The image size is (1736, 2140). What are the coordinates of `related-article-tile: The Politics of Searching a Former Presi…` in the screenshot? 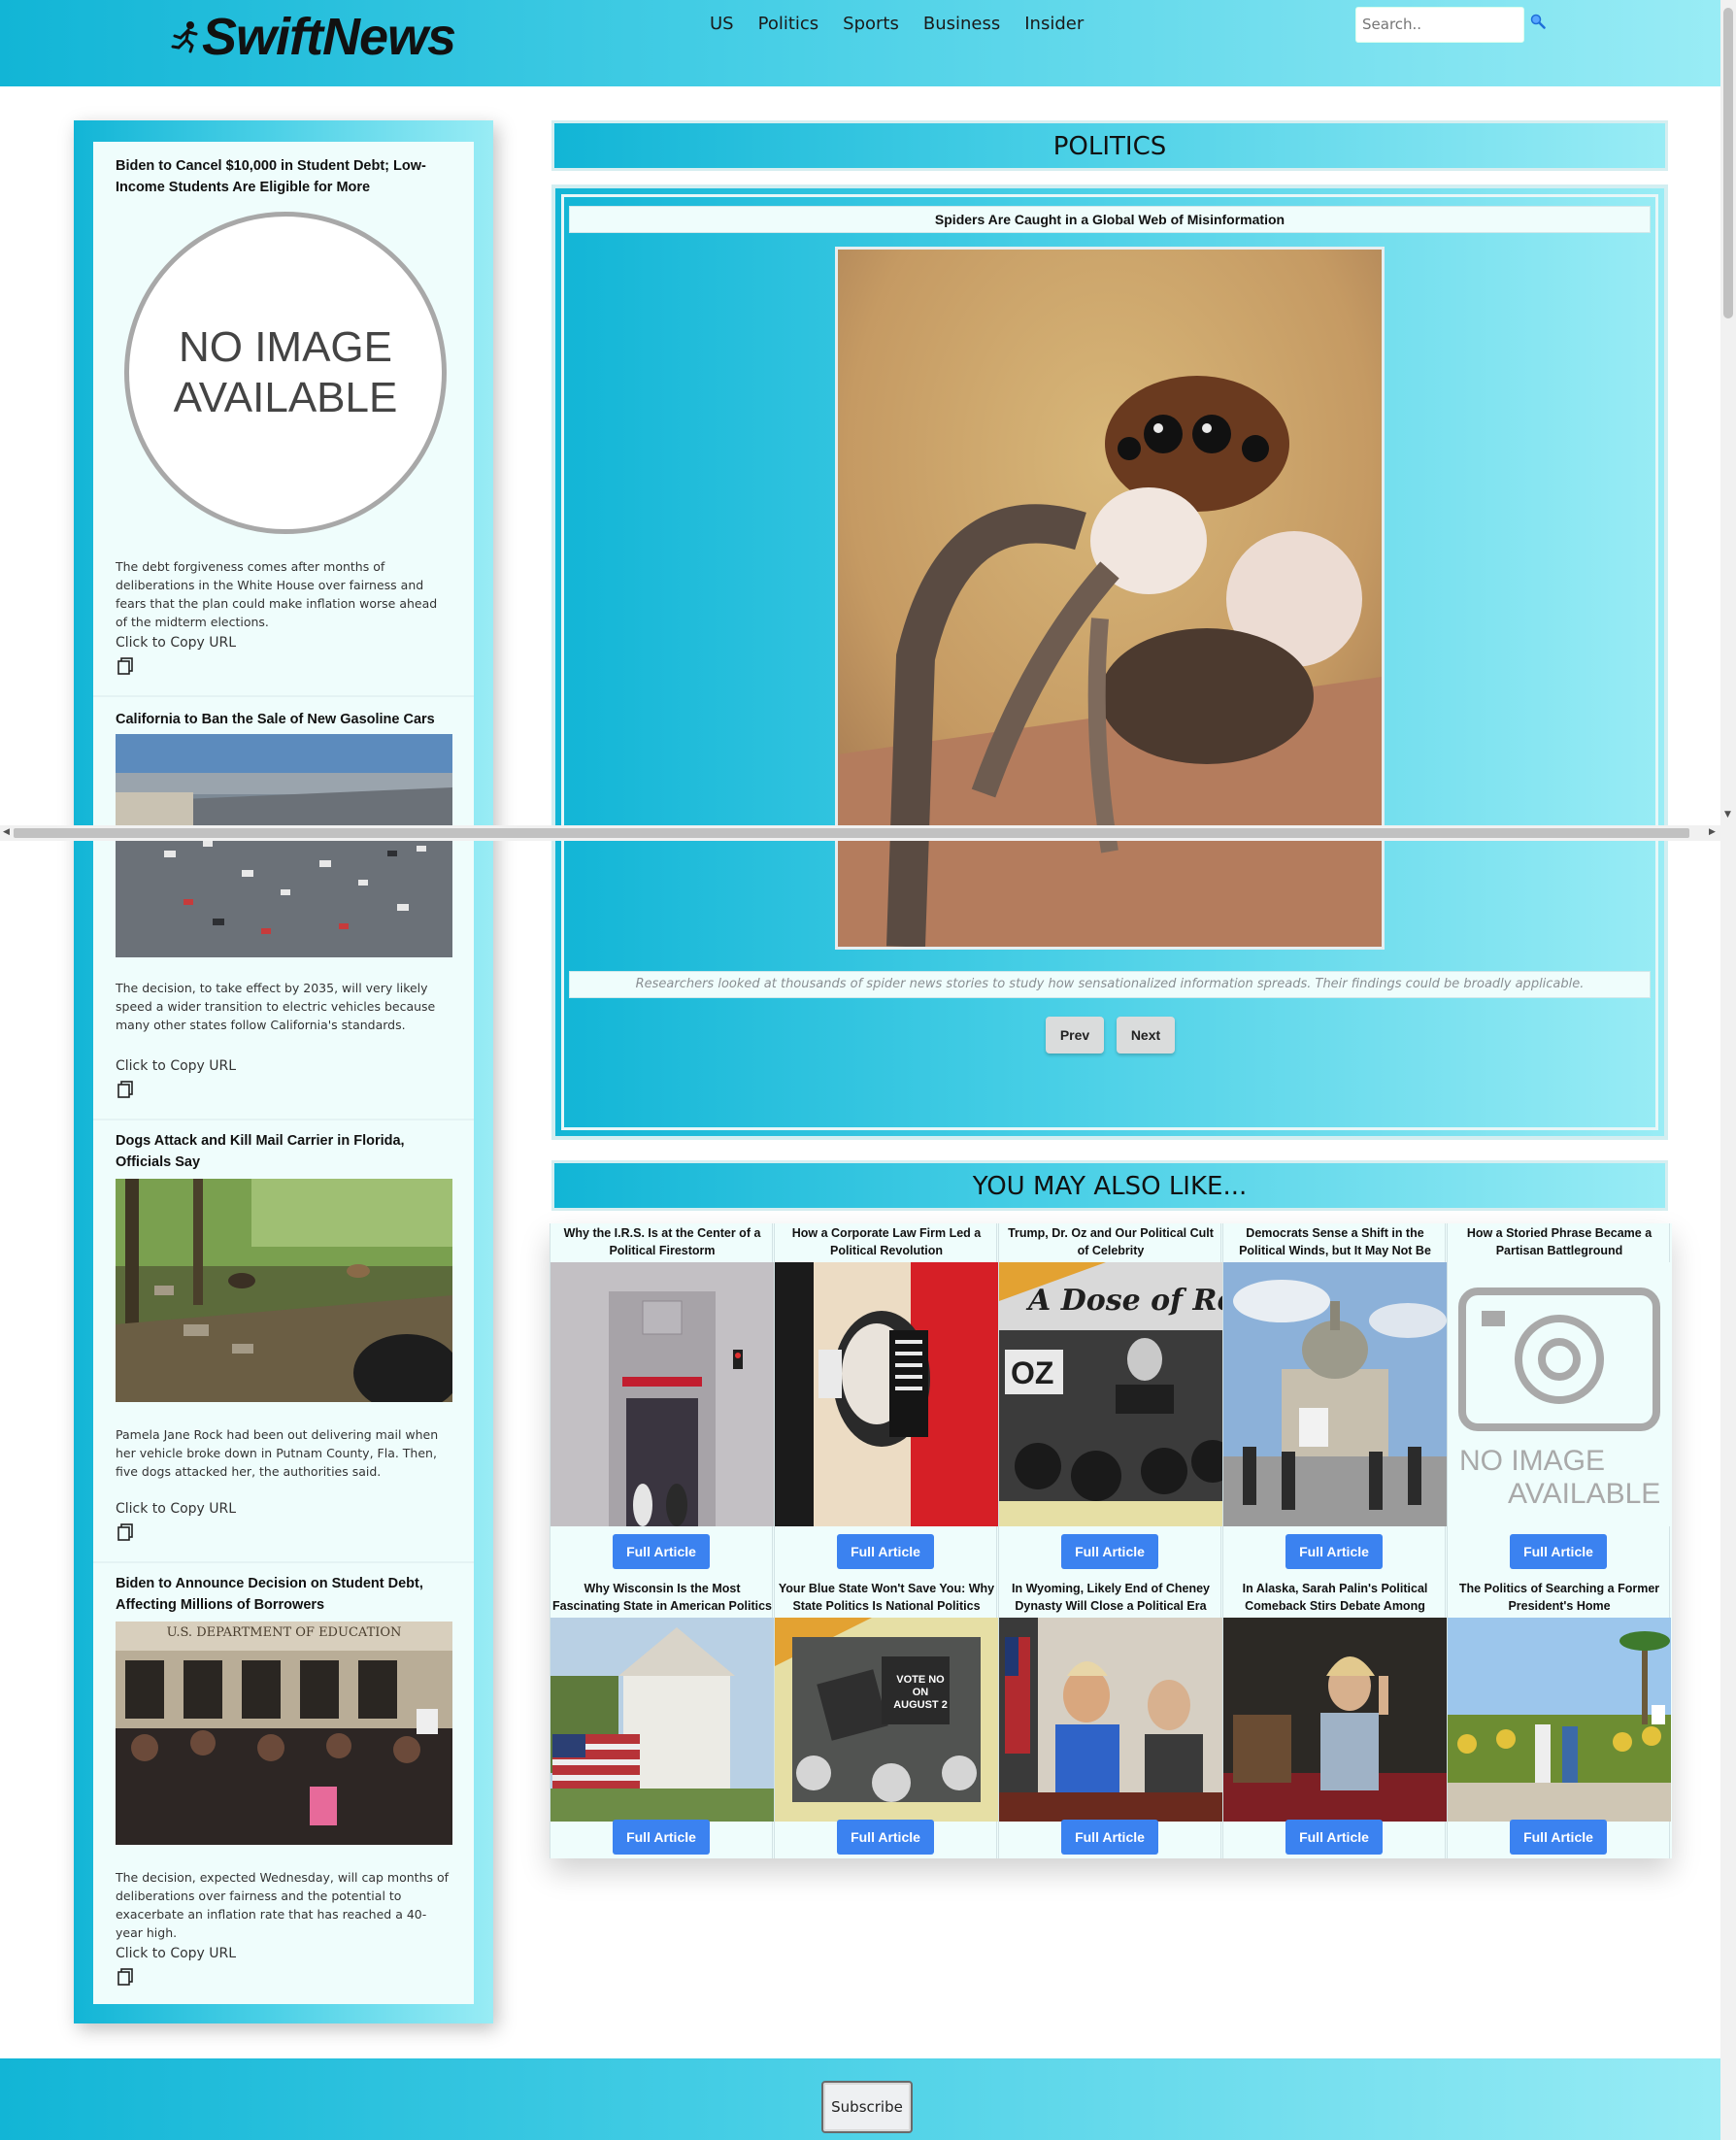 It's located at (1559, 1718).